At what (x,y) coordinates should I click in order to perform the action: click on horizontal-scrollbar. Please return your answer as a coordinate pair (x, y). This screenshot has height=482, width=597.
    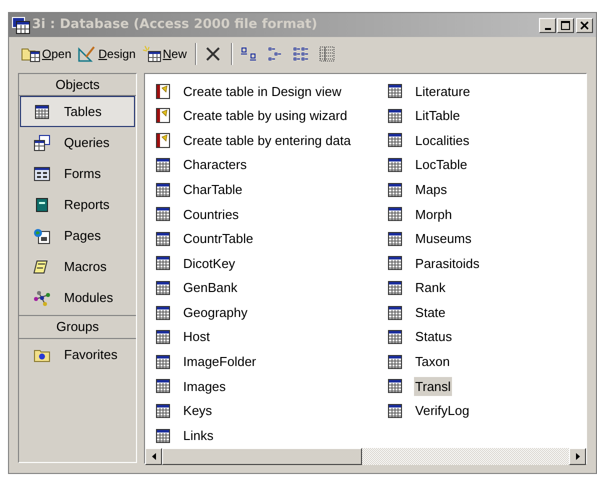
    Looking at the image, I should click on (365, 456).